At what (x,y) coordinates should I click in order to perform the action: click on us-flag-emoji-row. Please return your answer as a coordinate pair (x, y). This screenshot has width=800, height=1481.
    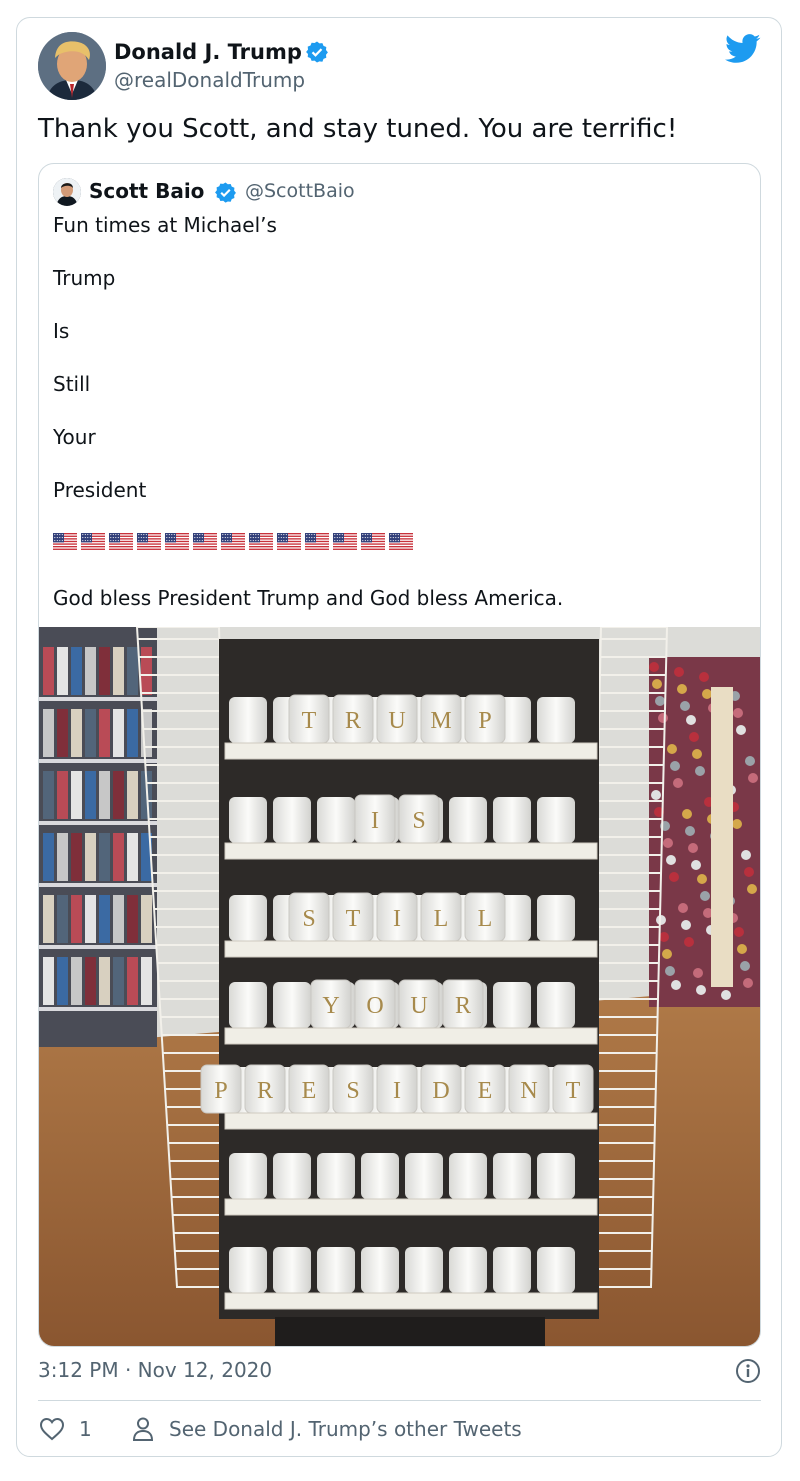
    Looking at the image, I should click on (233, 544).